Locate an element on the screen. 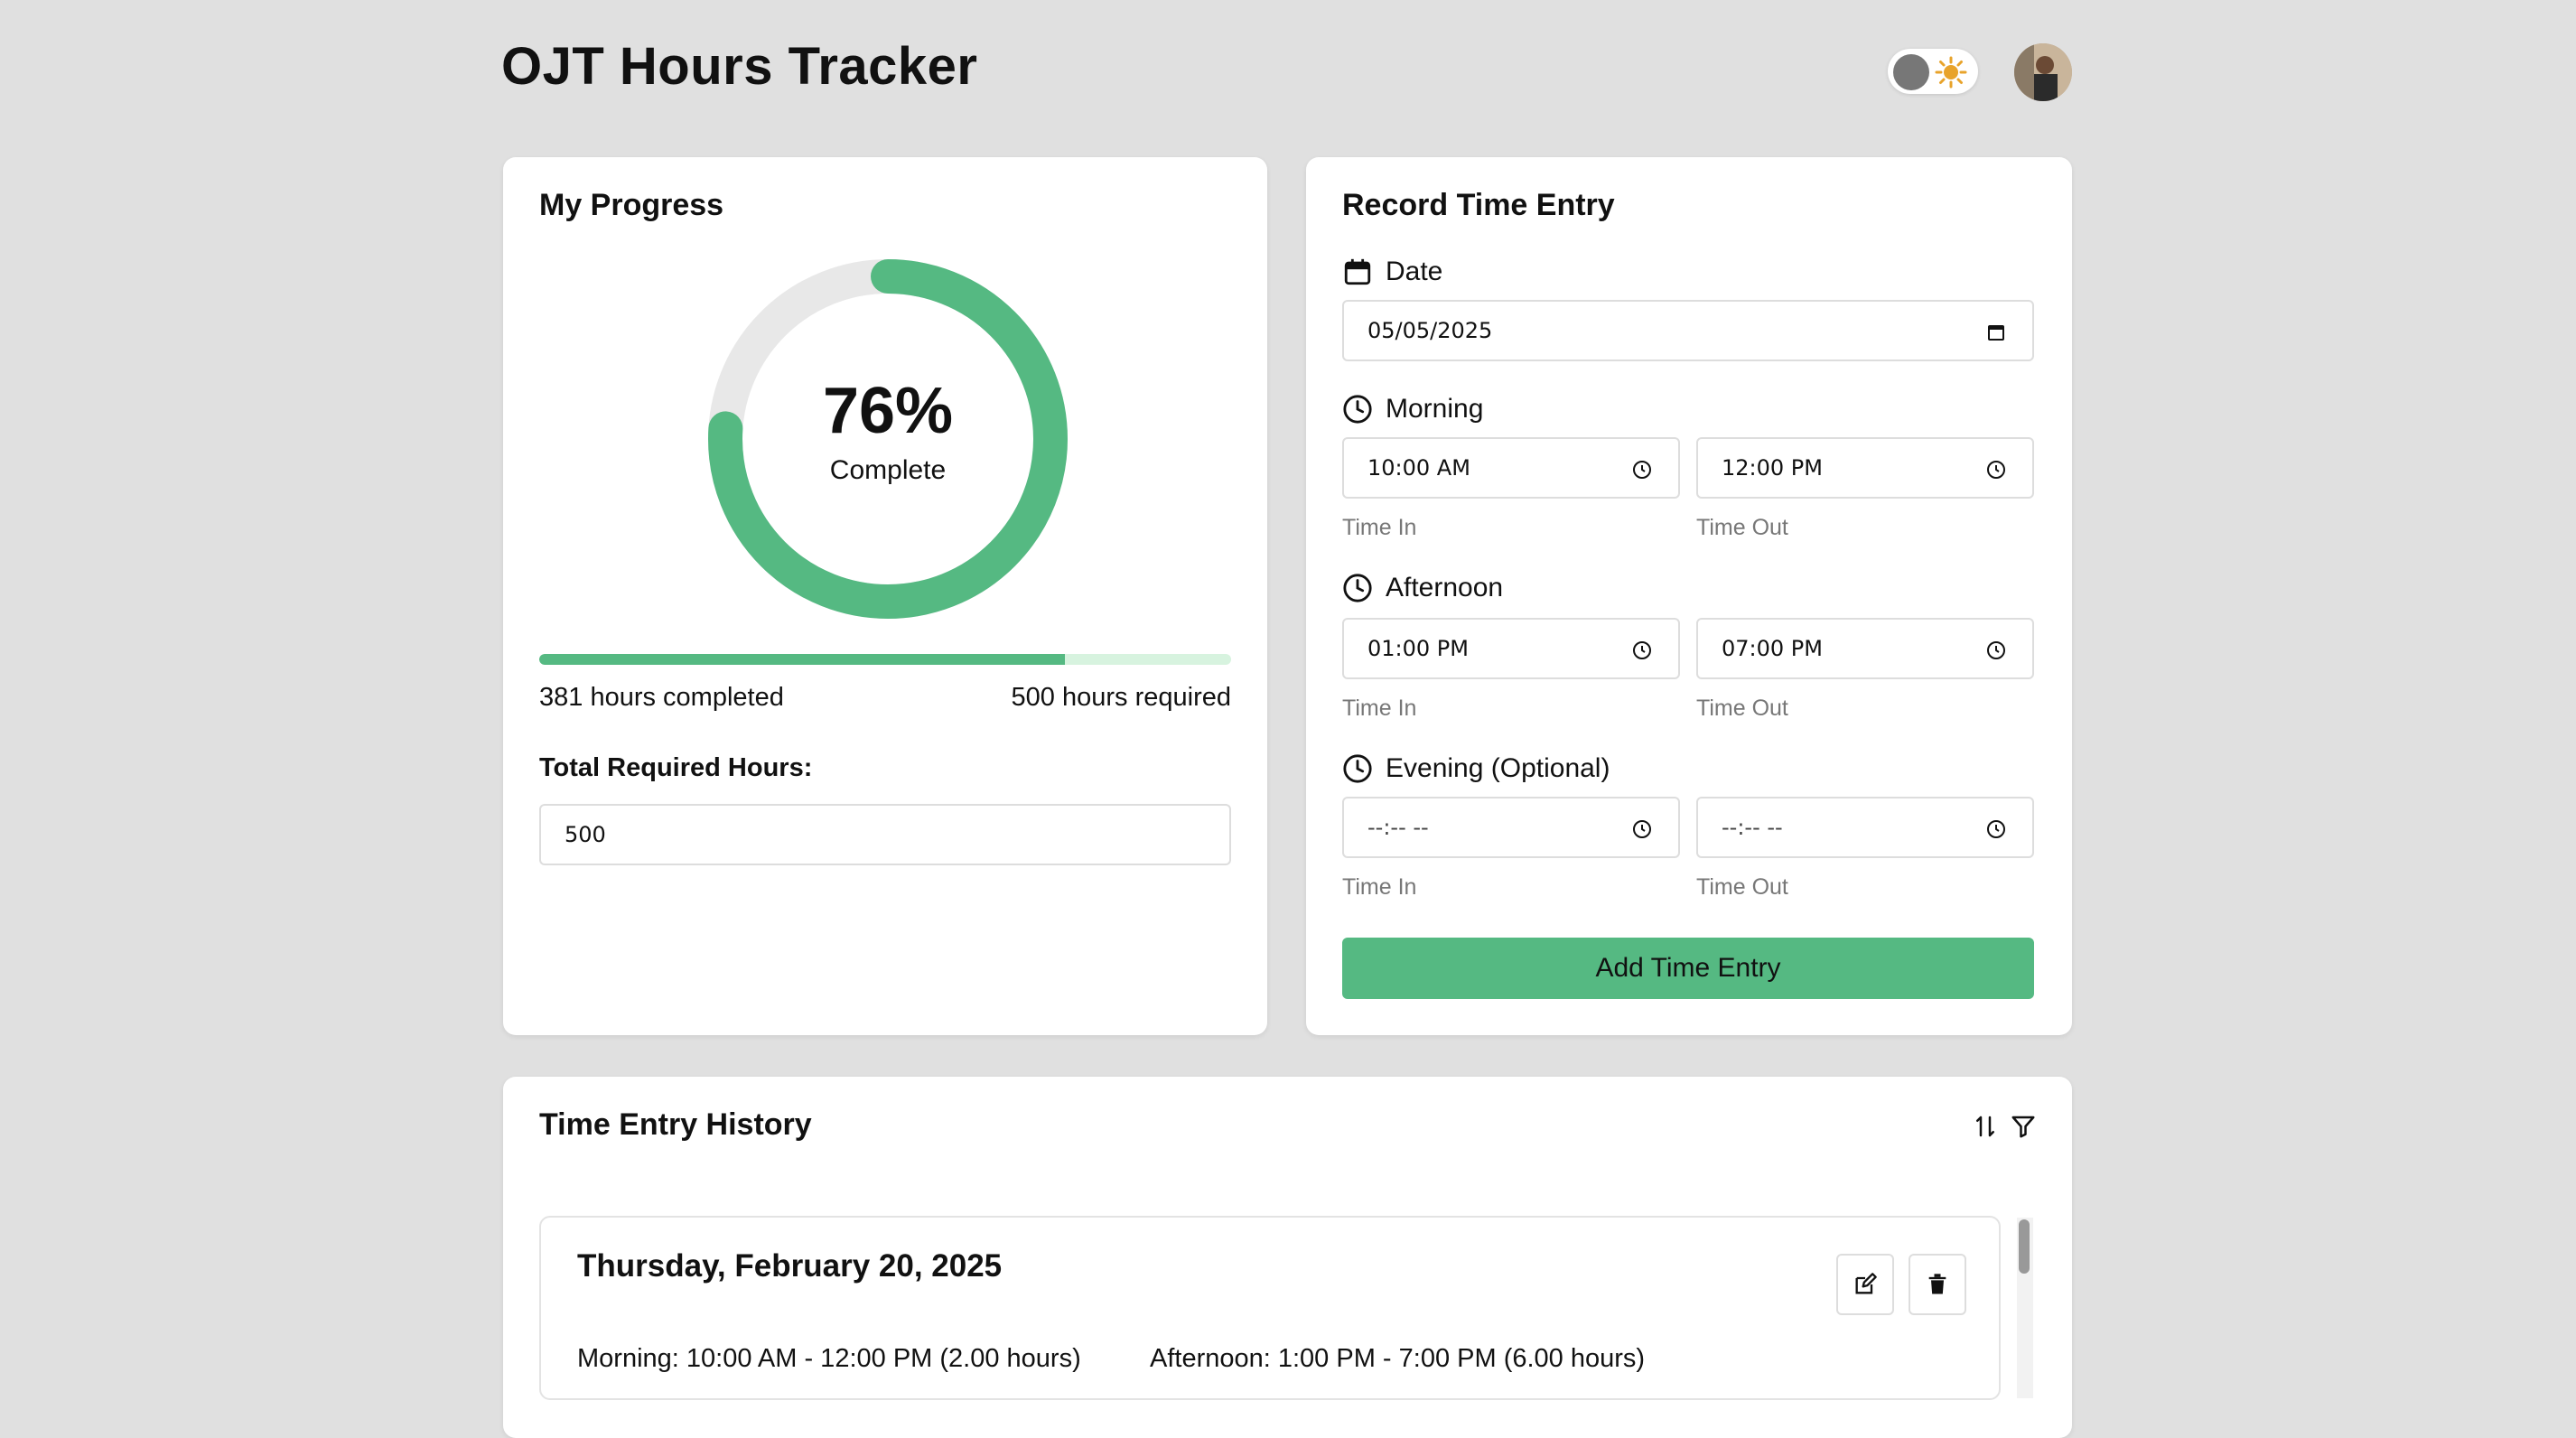  afternoon-time-in-hint: Time In is located at coordinates (1379, 708).